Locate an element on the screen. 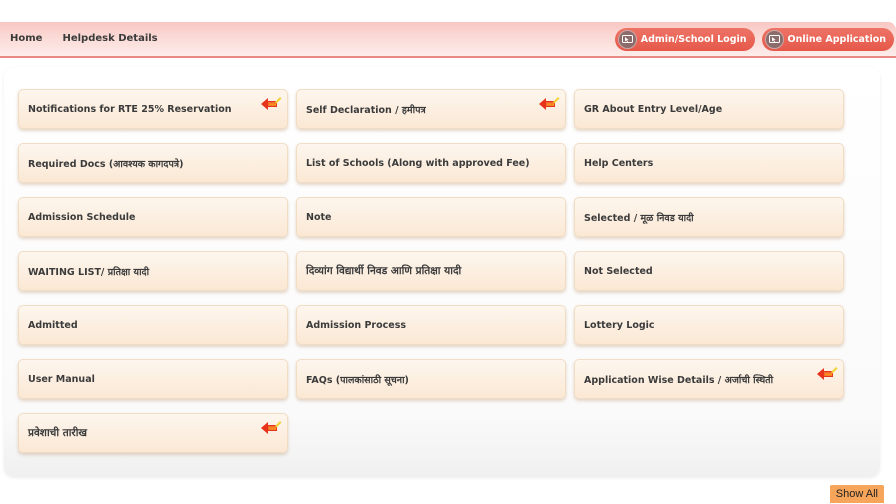 Image resolution: width=896 pixels, height=504 pixels. link-tile-label: Self Declaration / हमीपत्र is located at coordinates (366, 110).